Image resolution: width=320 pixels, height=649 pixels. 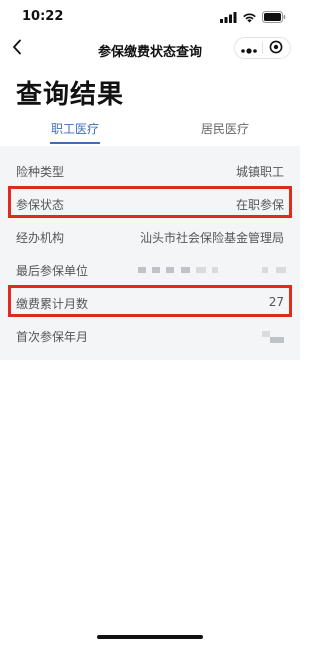 I want to click on nav-title: 参保缴费状态查询, so click(x=149, y=52).